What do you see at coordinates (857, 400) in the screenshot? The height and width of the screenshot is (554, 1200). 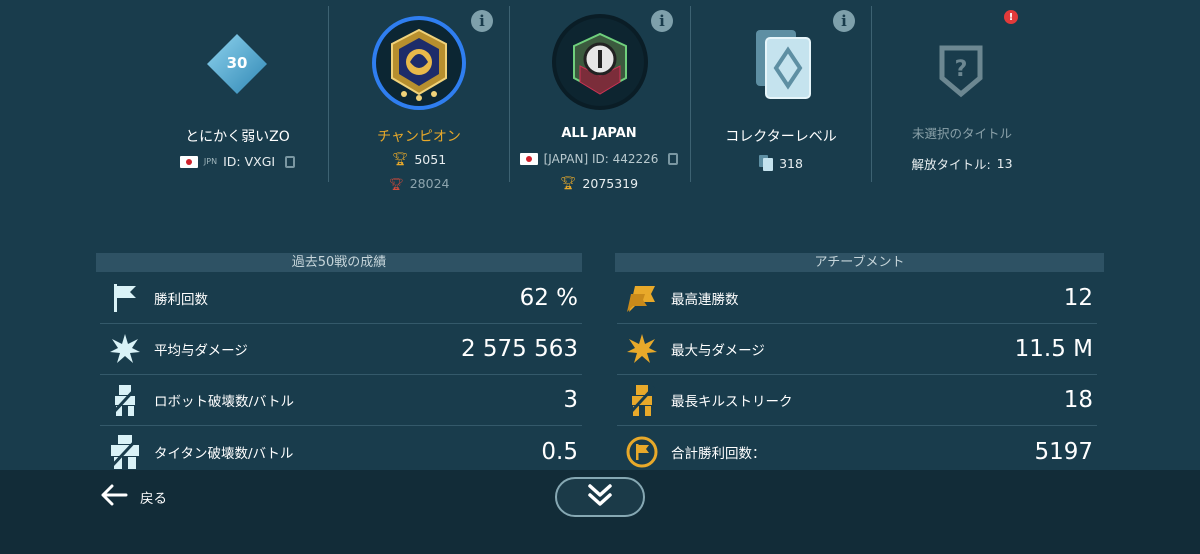 I see `stat-row-longest-killstreak: 最長キルストリーク 18` at bounding box center [857, 400].